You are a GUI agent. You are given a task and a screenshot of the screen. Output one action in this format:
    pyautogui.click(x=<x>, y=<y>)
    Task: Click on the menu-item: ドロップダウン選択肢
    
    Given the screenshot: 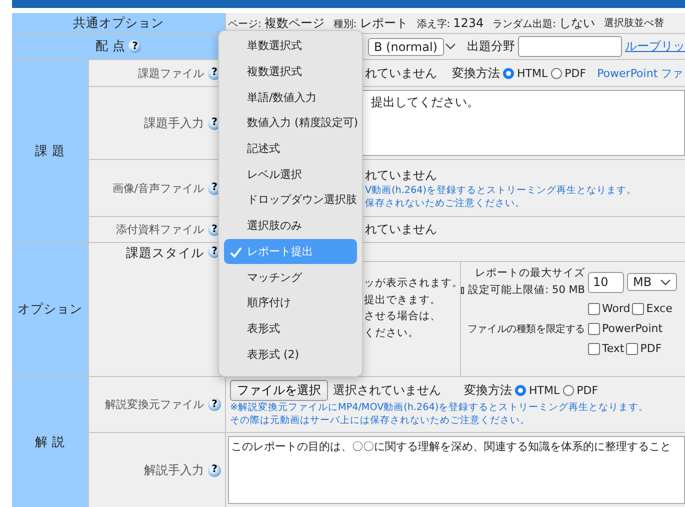 What is the action you would take?
    pyautogui.click(x=290, y=200)
    